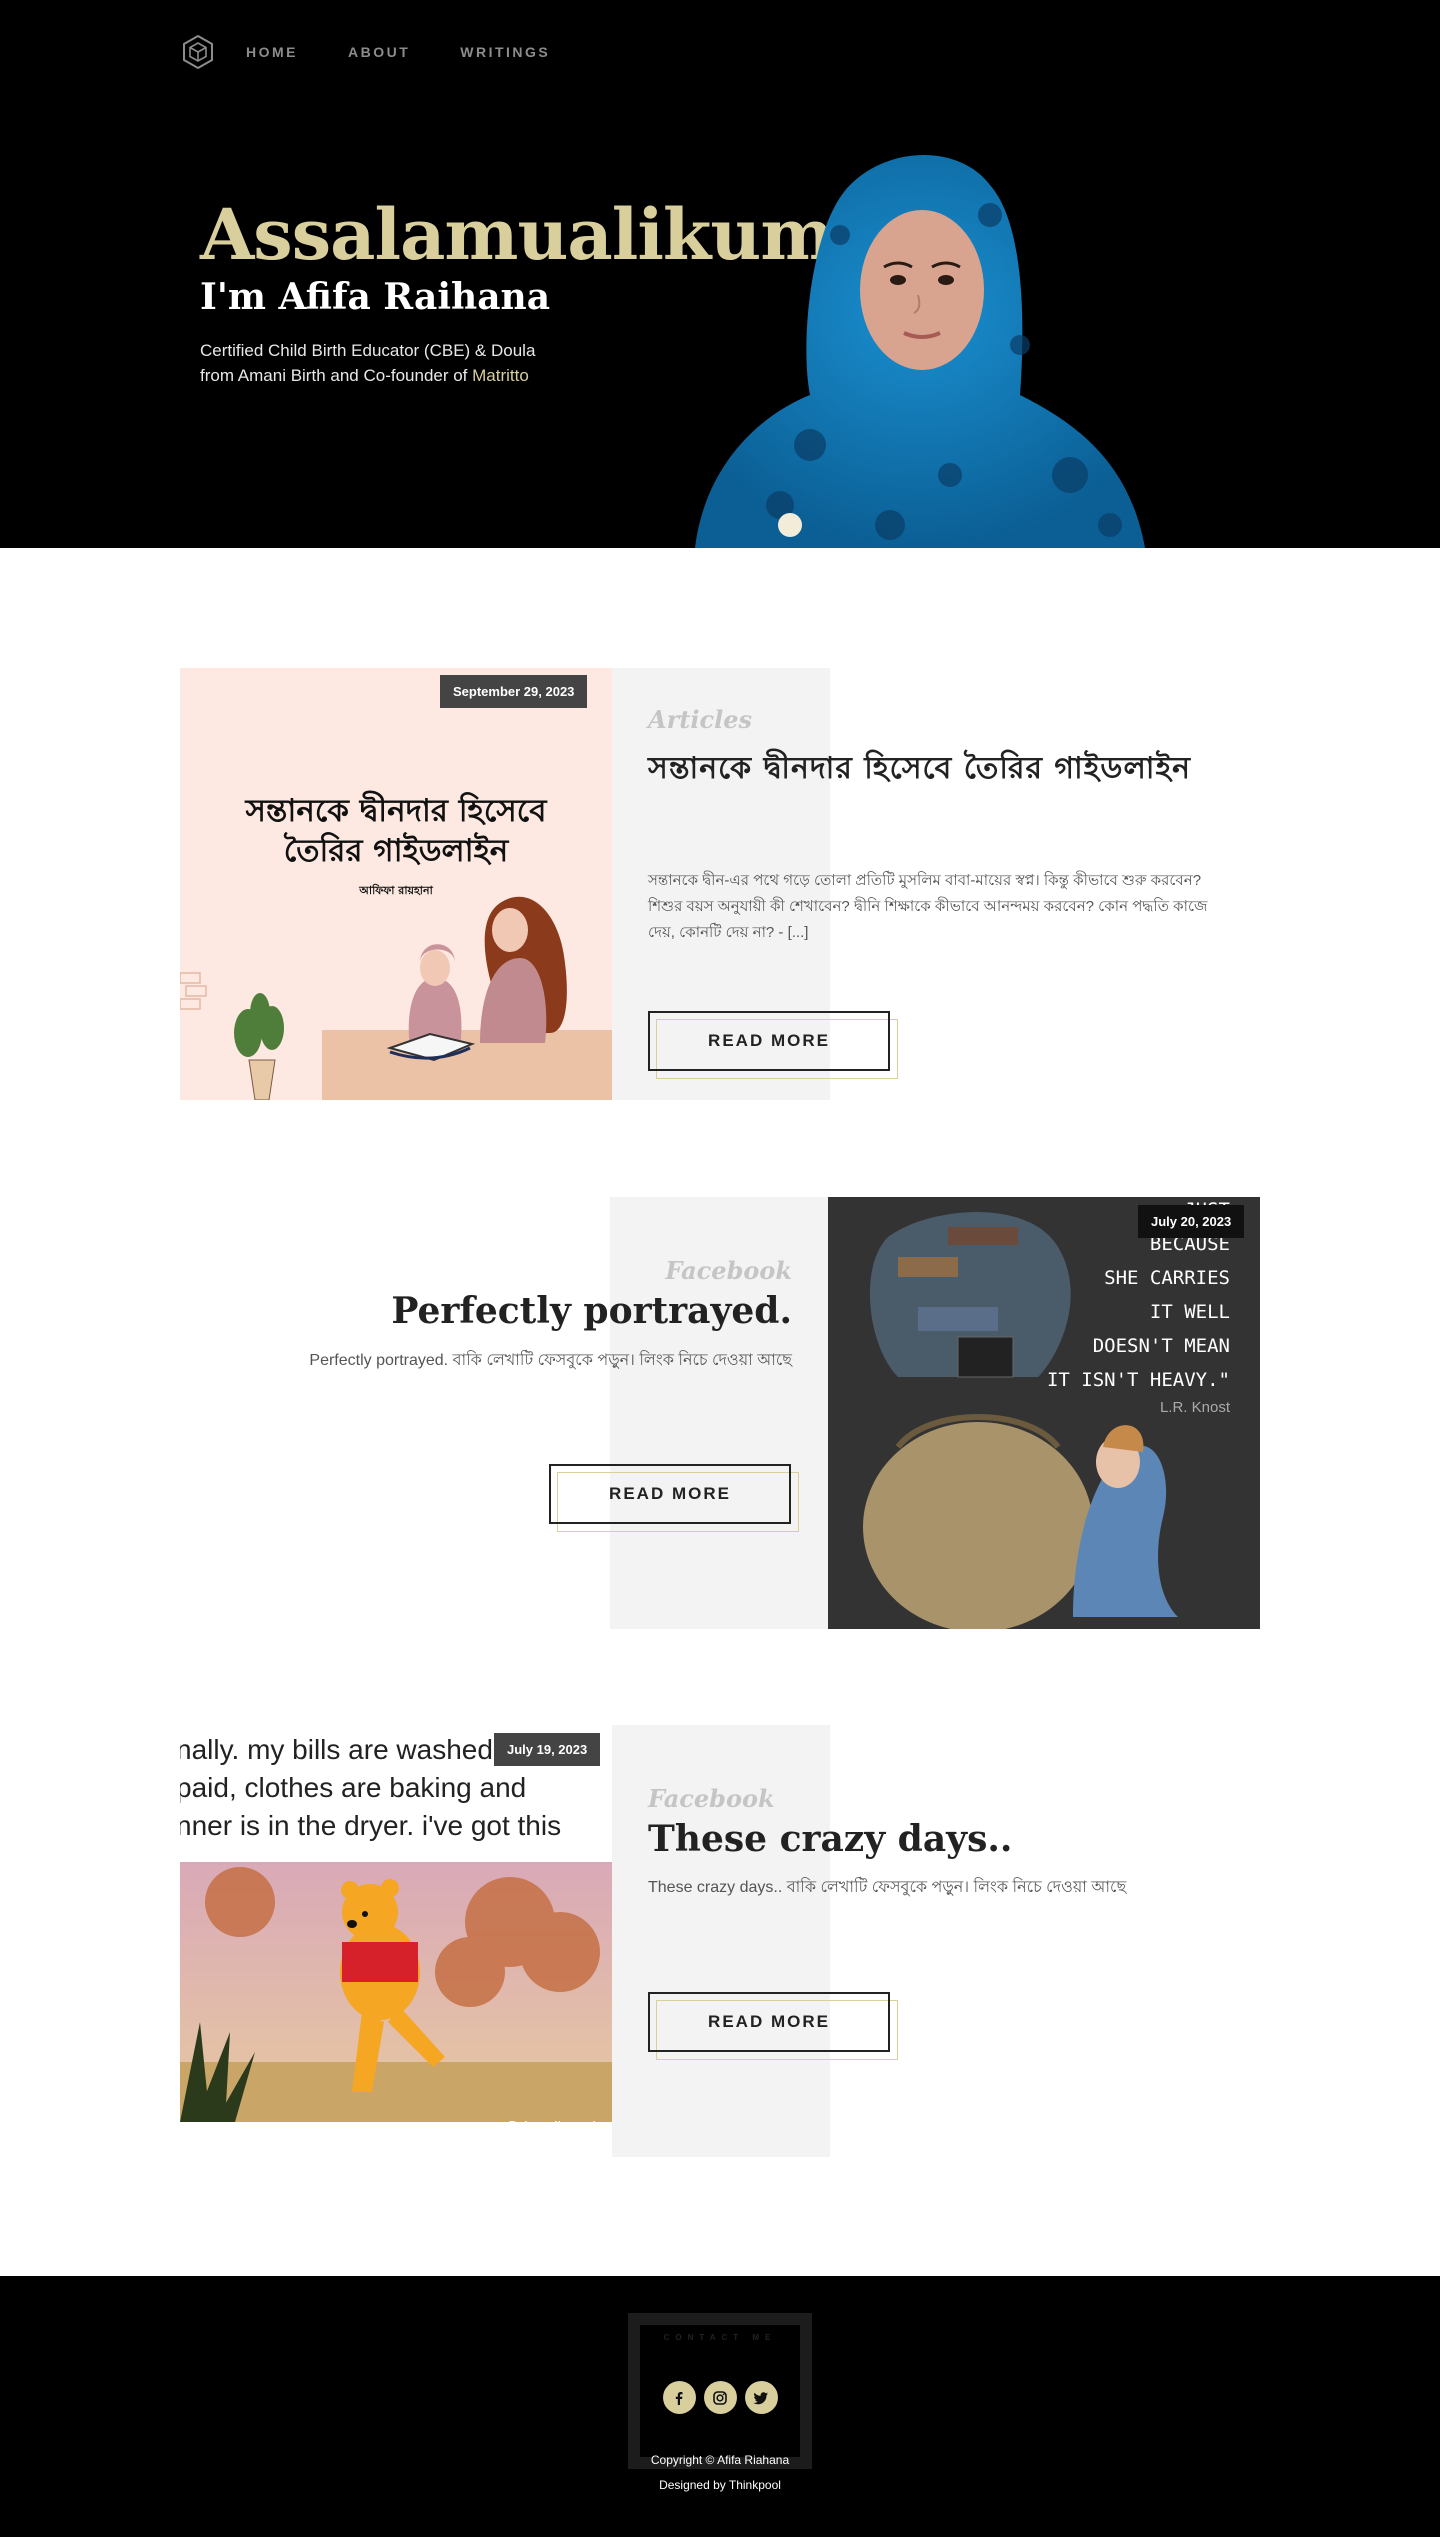  What do you see at coordinates (396, 1992) in the screenshot?
I see `illustration-winnie-the-pooh` at bounding box center [396, 1992].